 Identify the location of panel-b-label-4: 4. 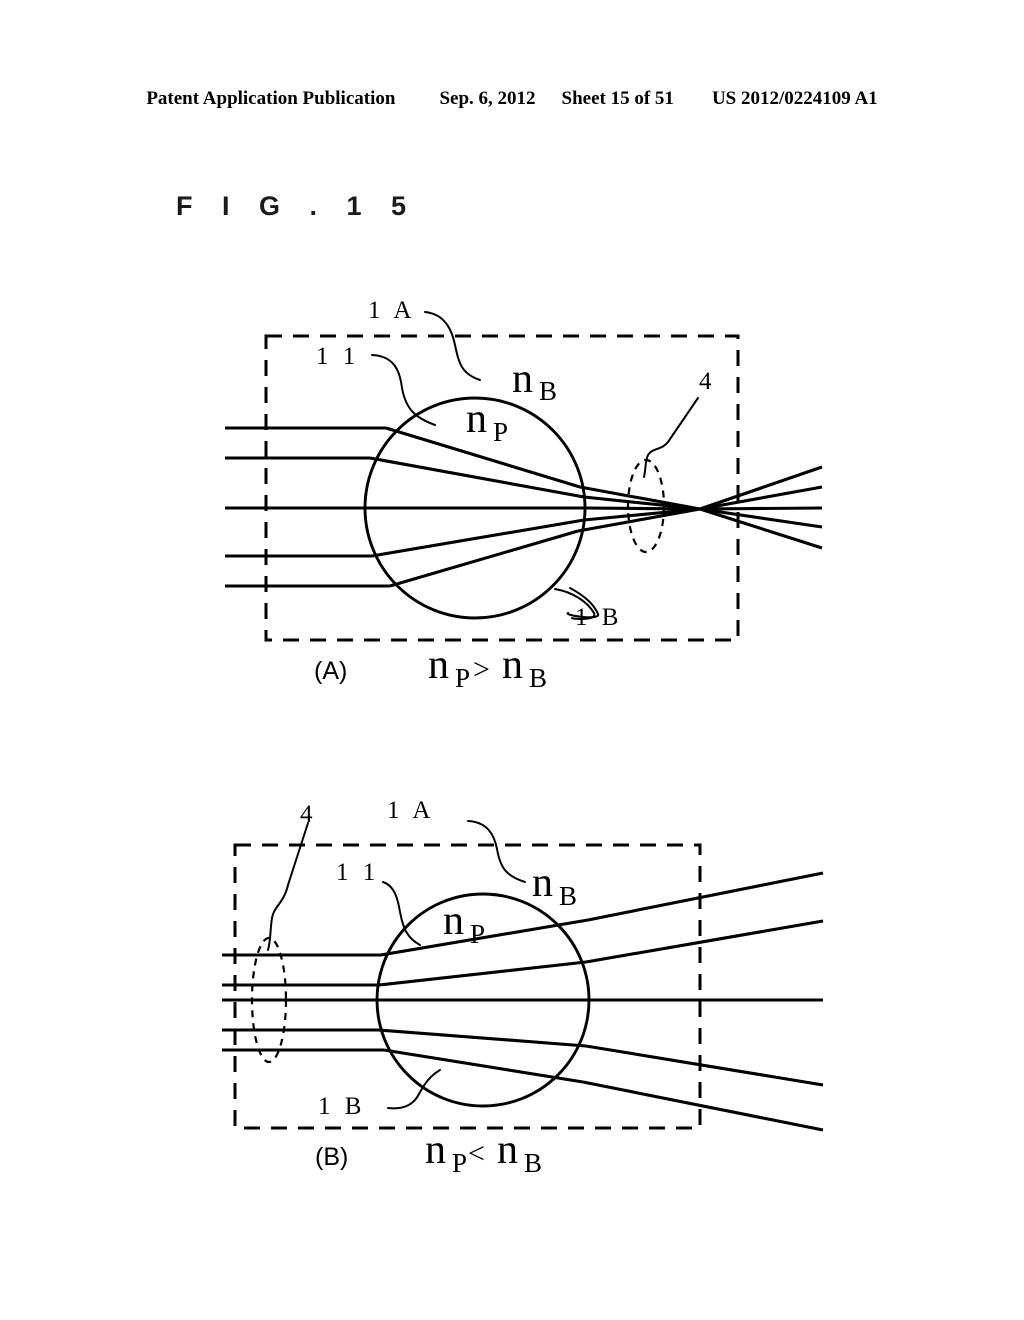
(308, 814).